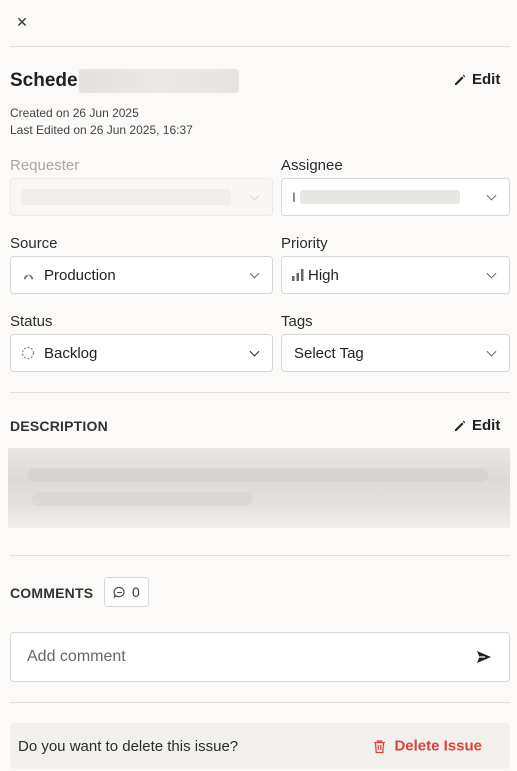 This screenshot has height=771, width=517. Describe the element at coordinates (304, 243) in the screenshot. I see `priority-label: Priority` at that location.